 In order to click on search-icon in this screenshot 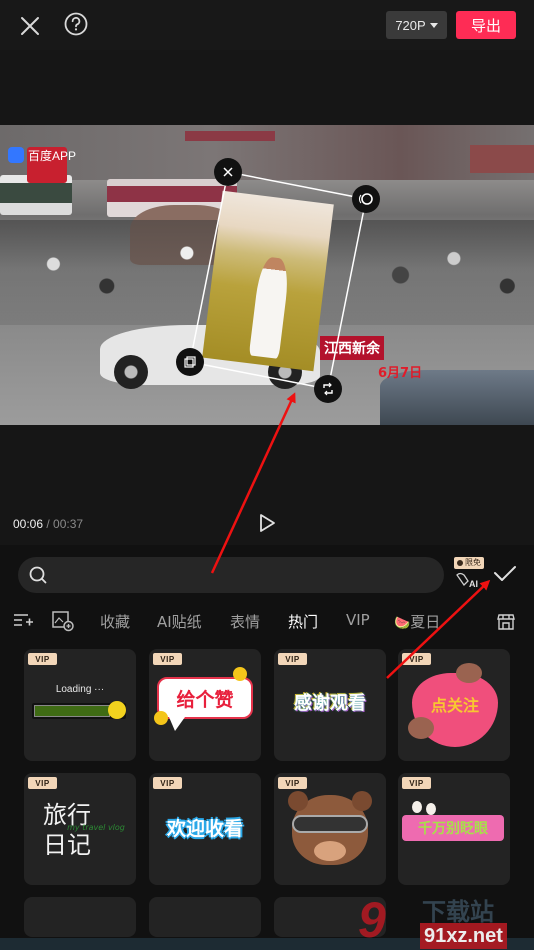, I will do `click(38, 575)`.